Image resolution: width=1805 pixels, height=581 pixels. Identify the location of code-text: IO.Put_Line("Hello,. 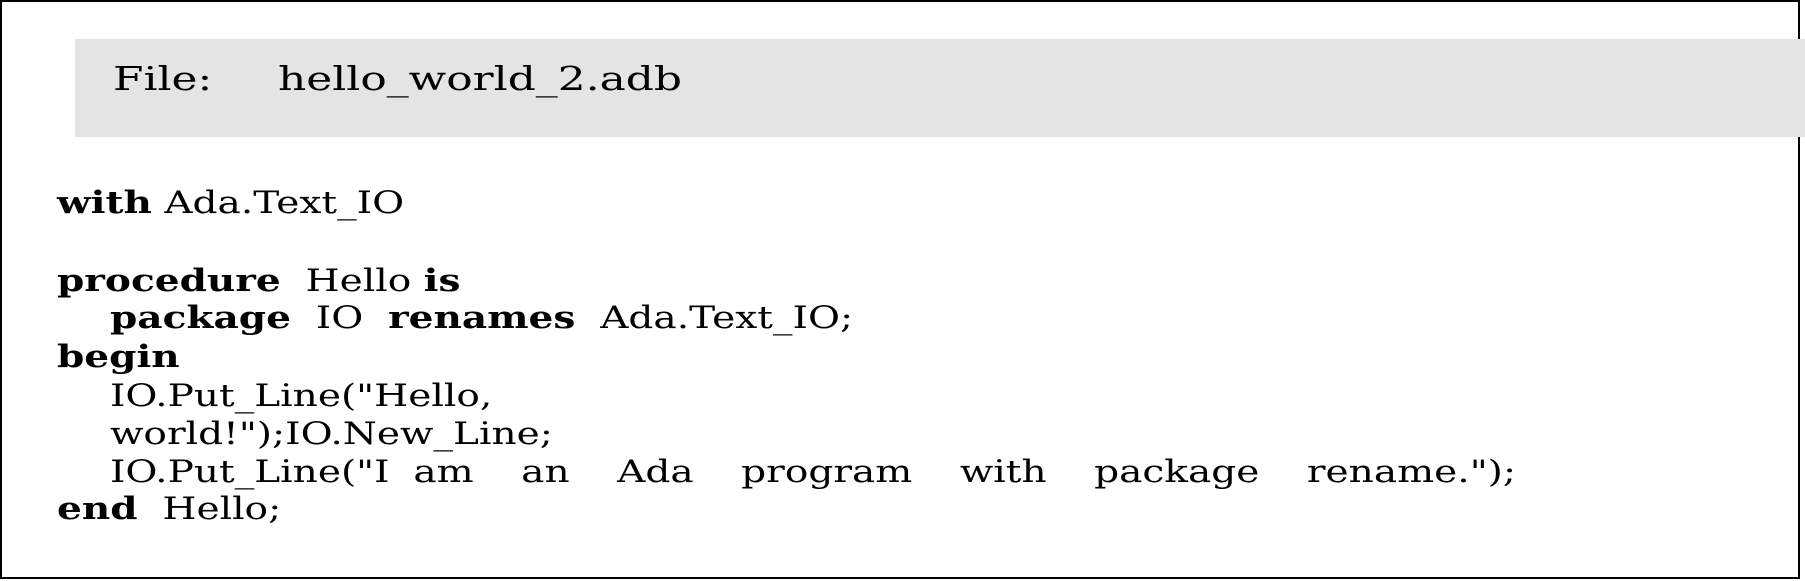
(301, 396).